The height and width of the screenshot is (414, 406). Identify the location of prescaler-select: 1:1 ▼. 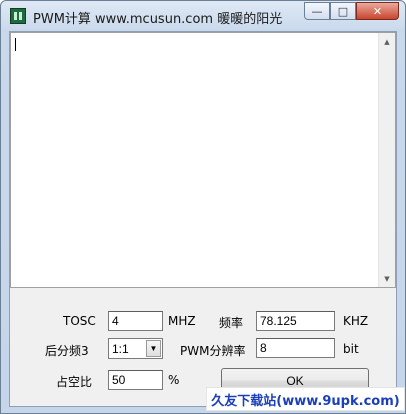
(135, 348).